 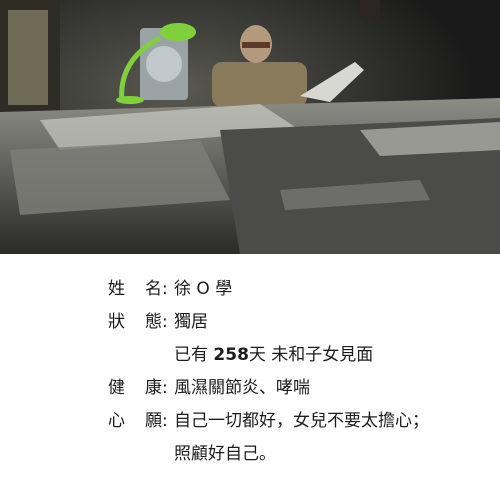 I want to click on health-row: 健 康 : 風濕關節炎、哮喘, so click(x=250, y=388).